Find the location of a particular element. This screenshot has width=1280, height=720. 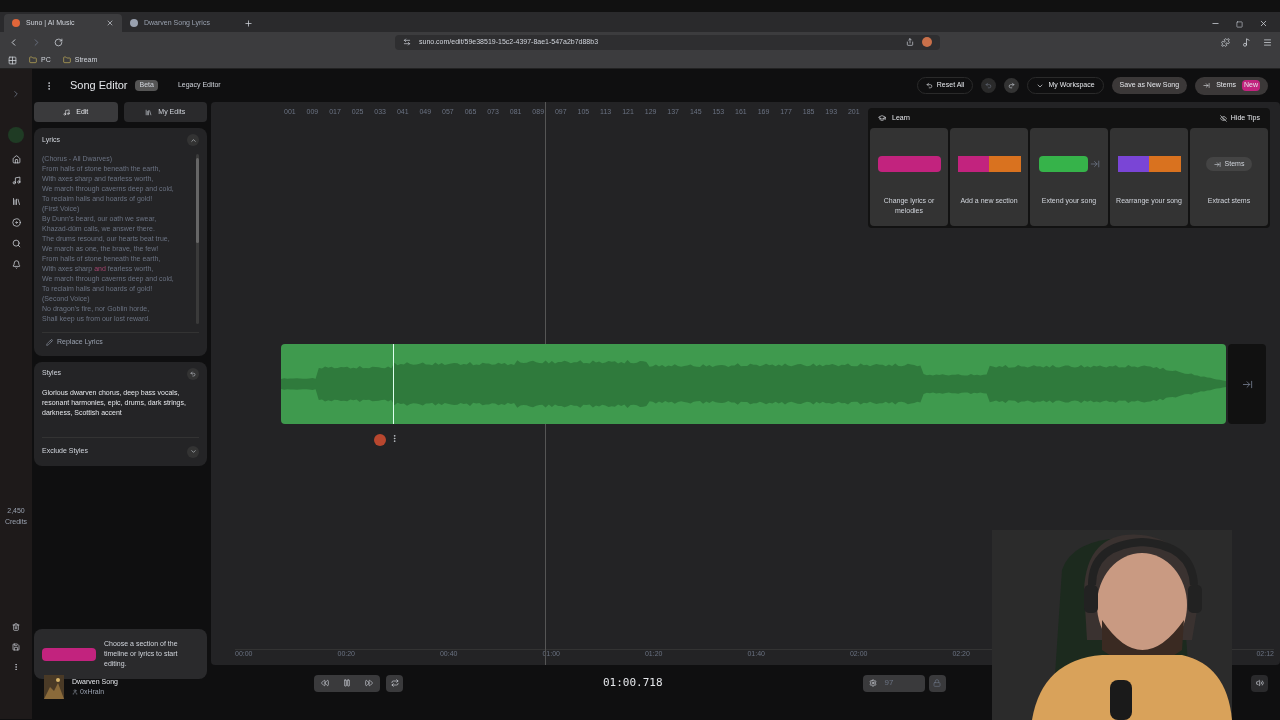

menu-icon is located at coordinates (1267, 42).